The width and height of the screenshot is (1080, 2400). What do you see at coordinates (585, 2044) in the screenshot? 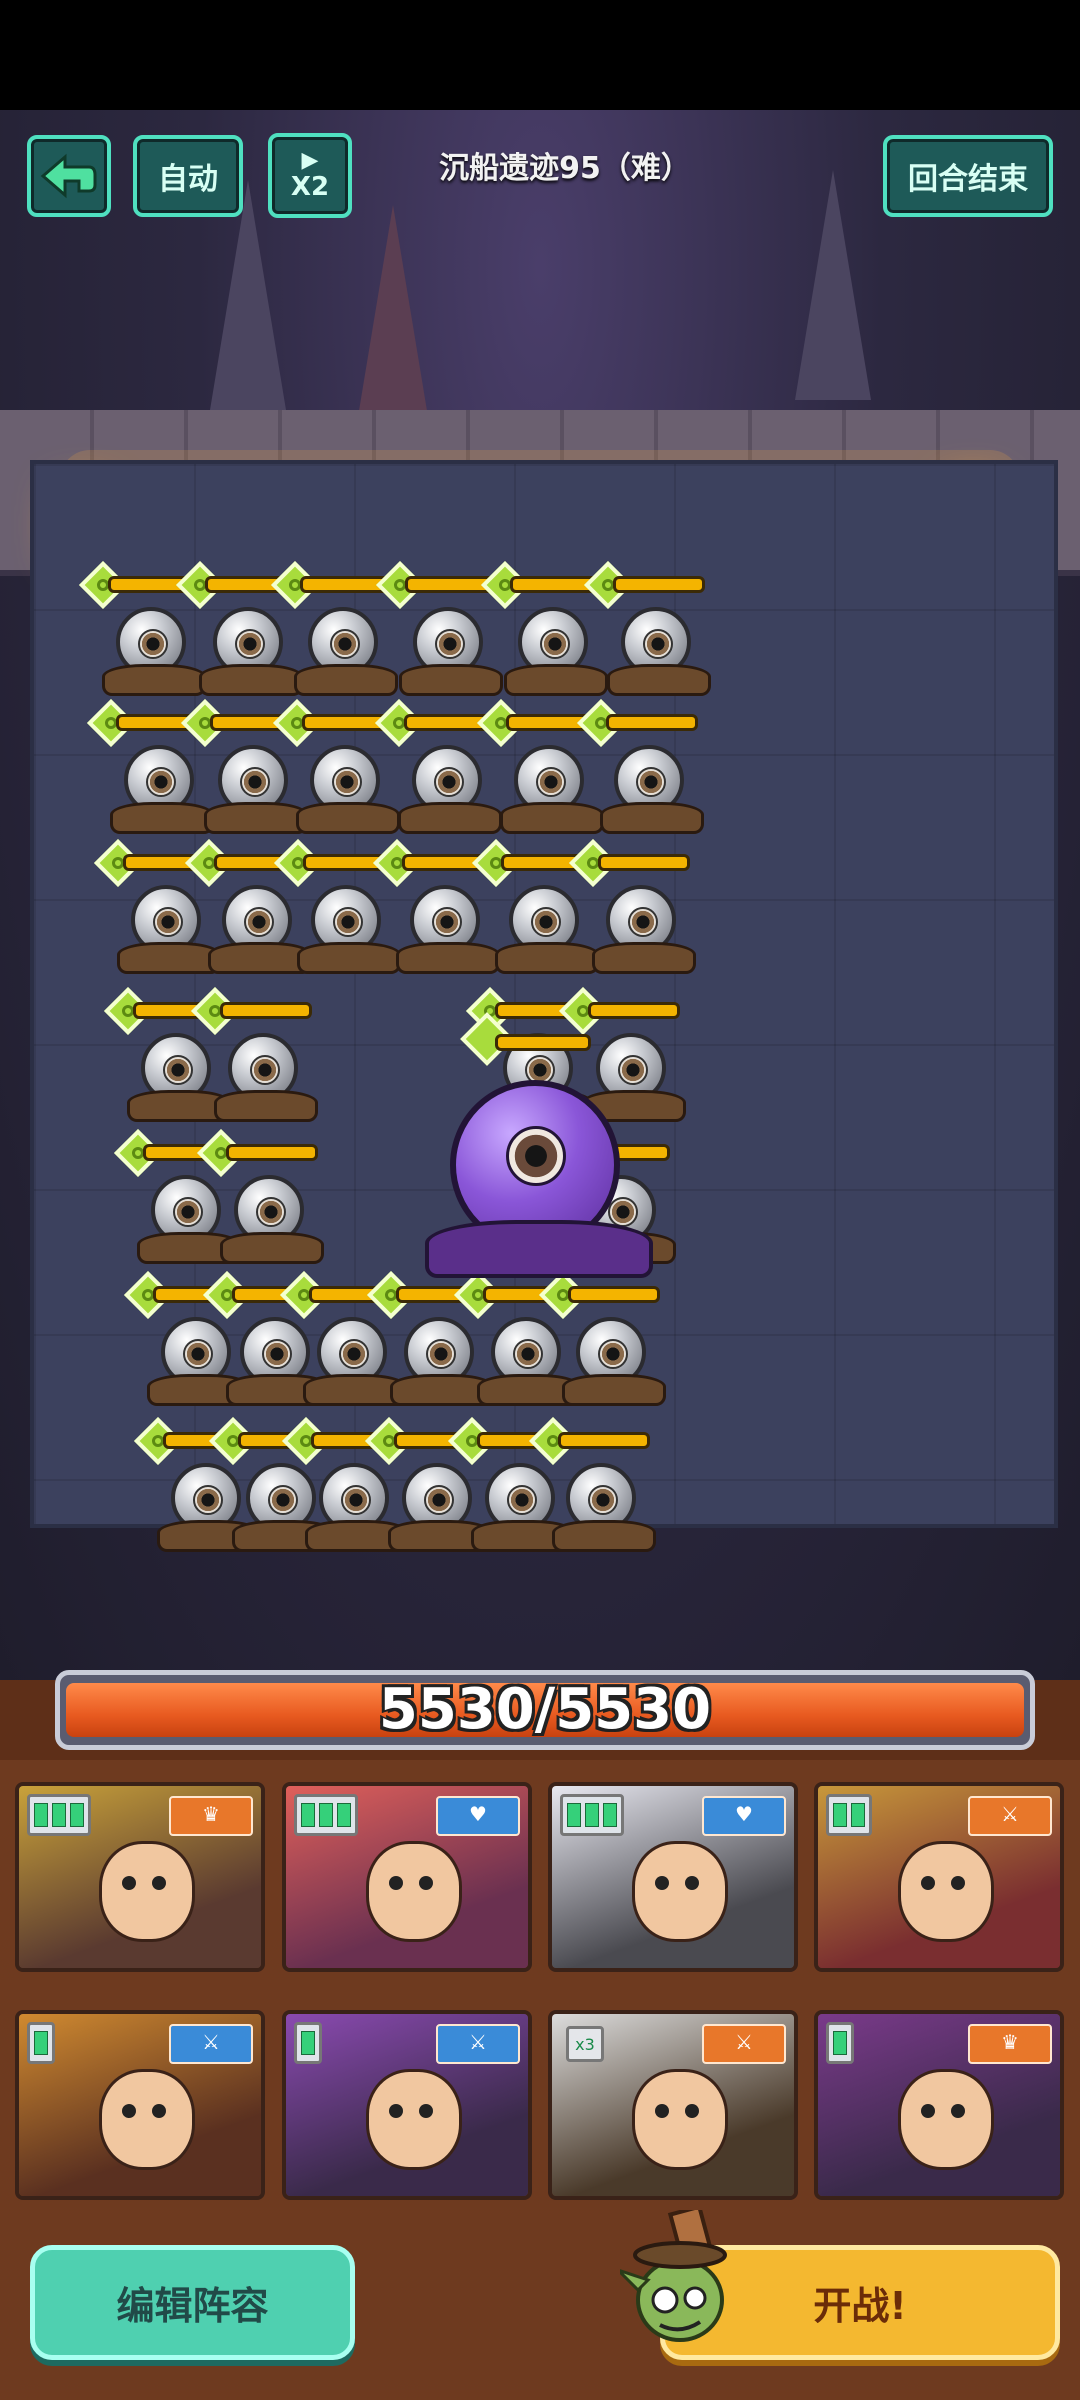
I see `multiplier-badge: x3` at bounding box center [585, 2044].